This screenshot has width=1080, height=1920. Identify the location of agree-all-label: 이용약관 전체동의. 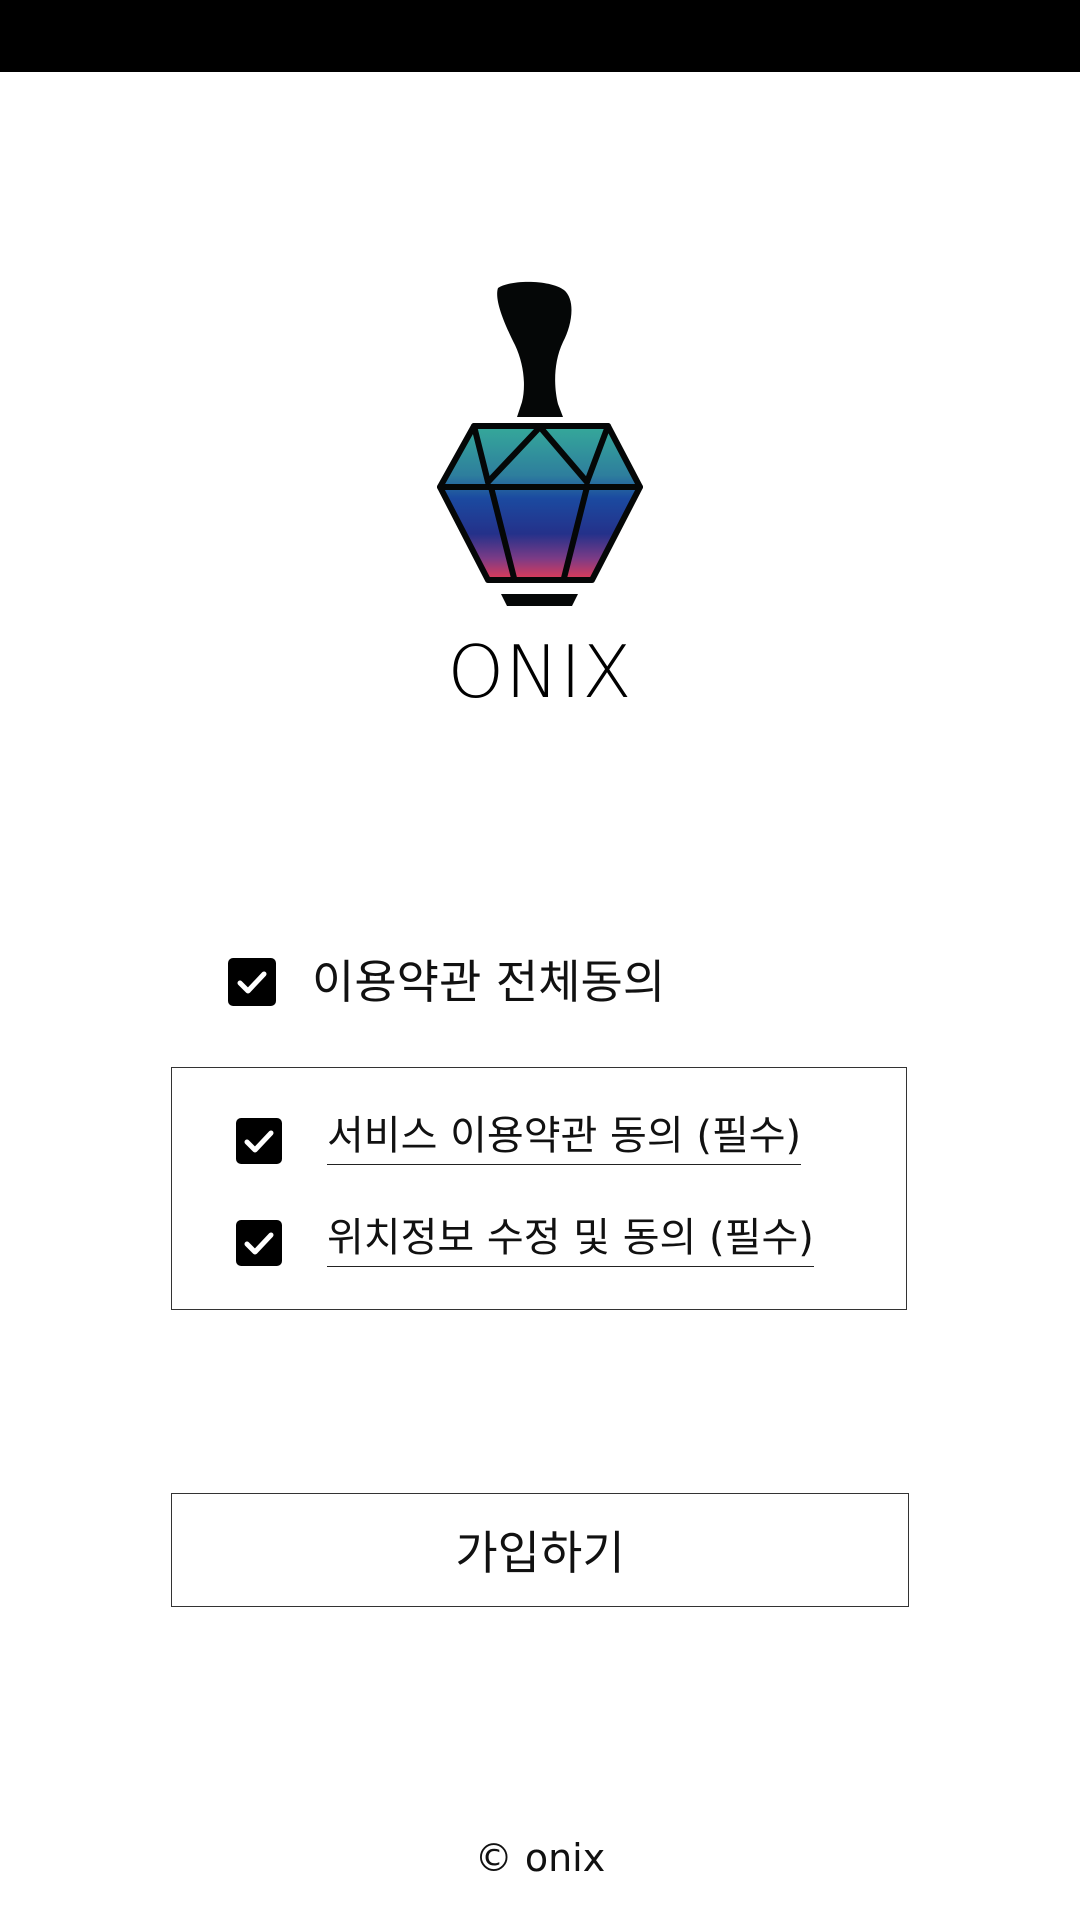
(488, 982).